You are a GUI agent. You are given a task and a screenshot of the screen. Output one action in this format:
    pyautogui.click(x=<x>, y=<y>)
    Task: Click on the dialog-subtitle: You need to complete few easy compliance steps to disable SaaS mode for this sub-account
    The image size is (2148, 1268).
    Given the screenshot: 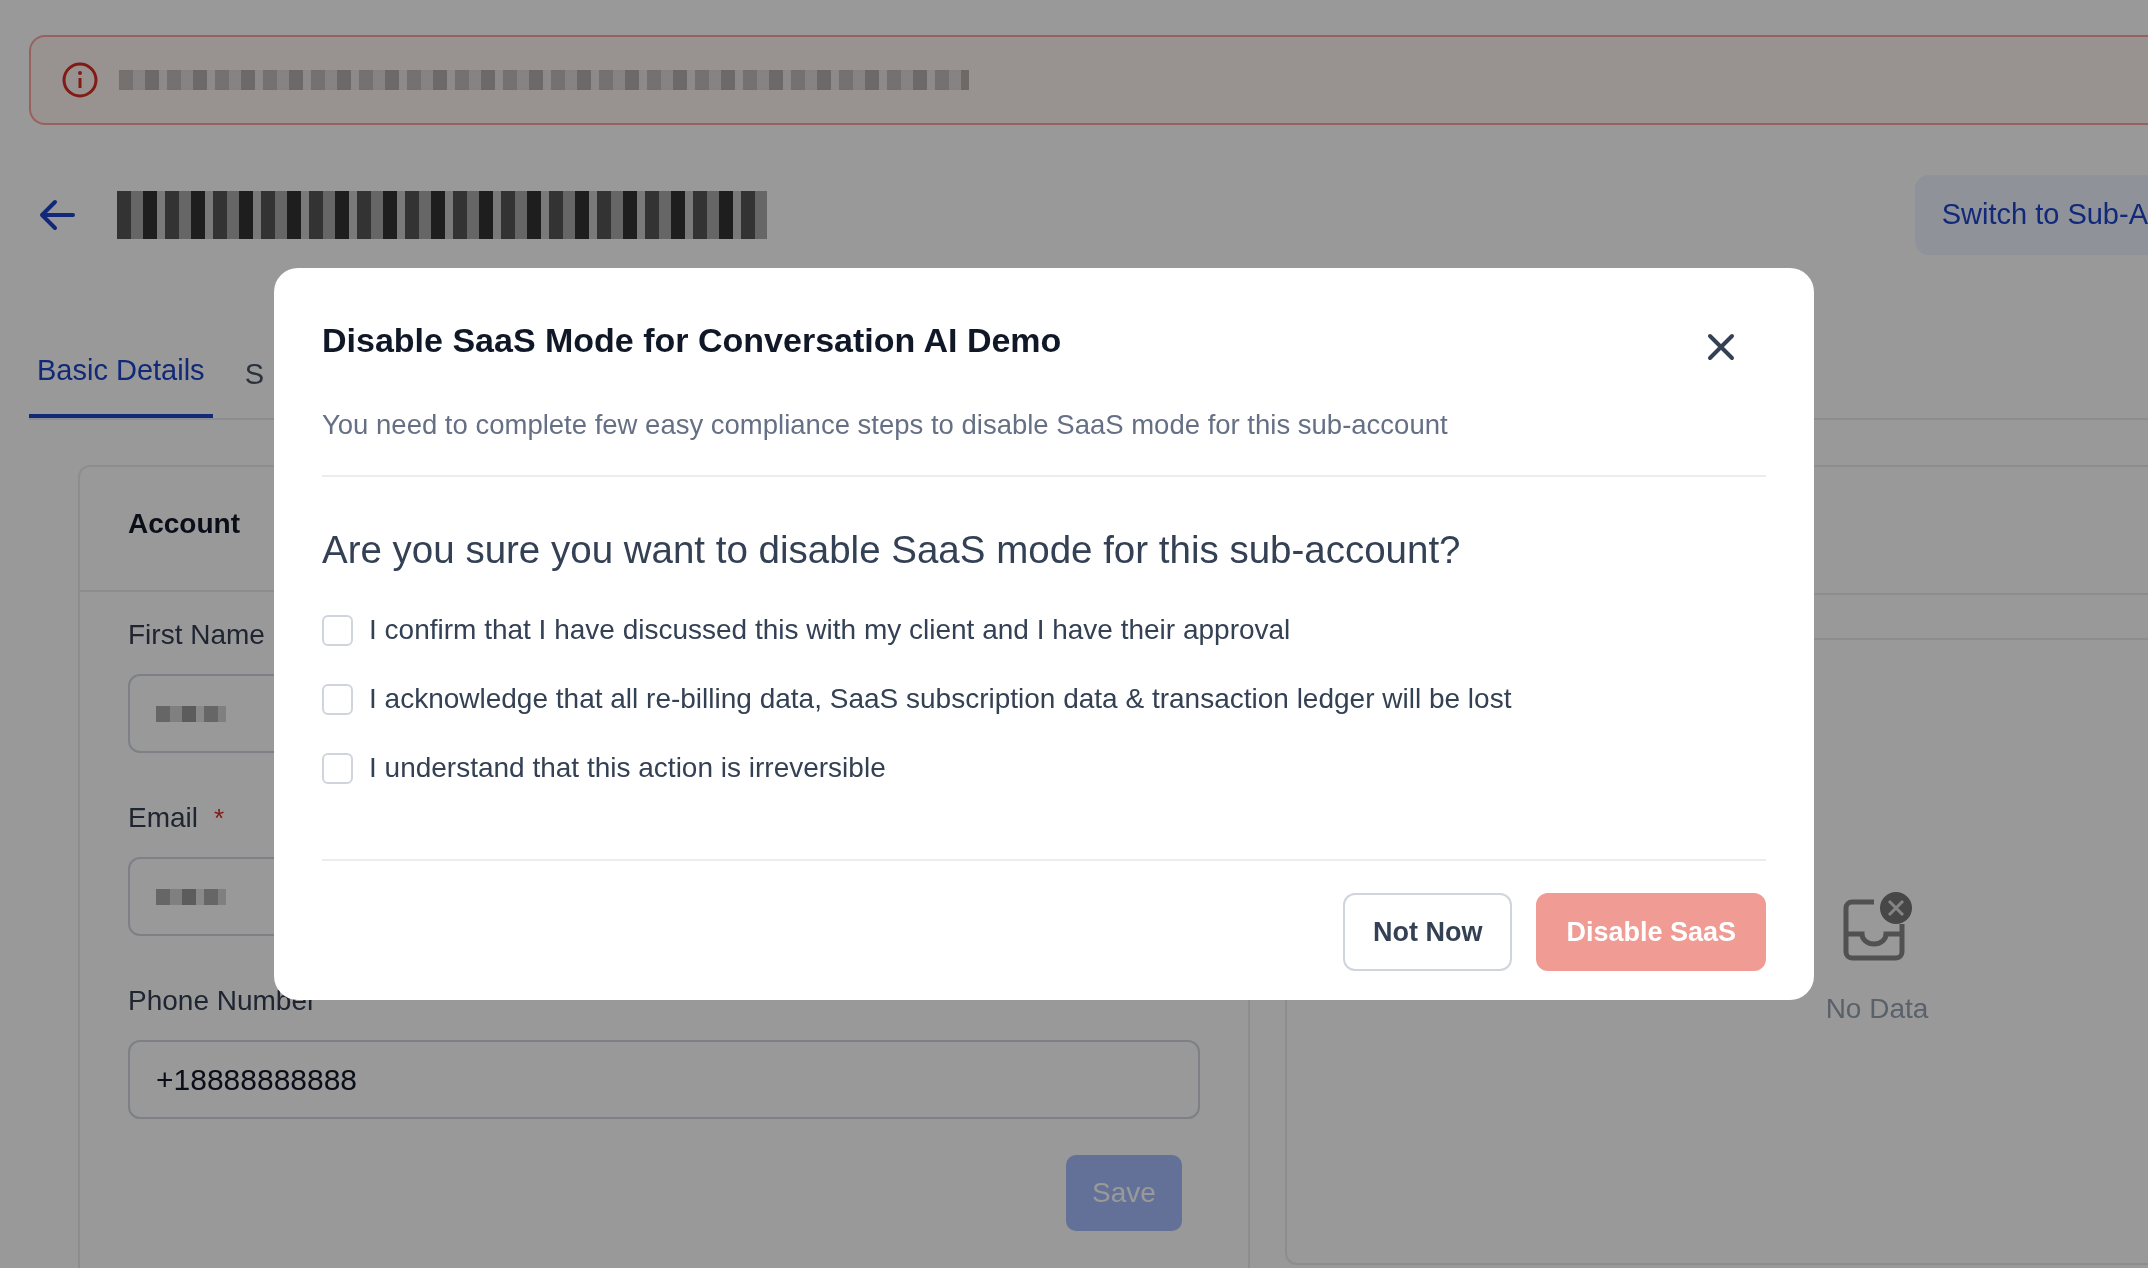 What is the action you would take?
    pyautogui.click(x=885, y=425)
    